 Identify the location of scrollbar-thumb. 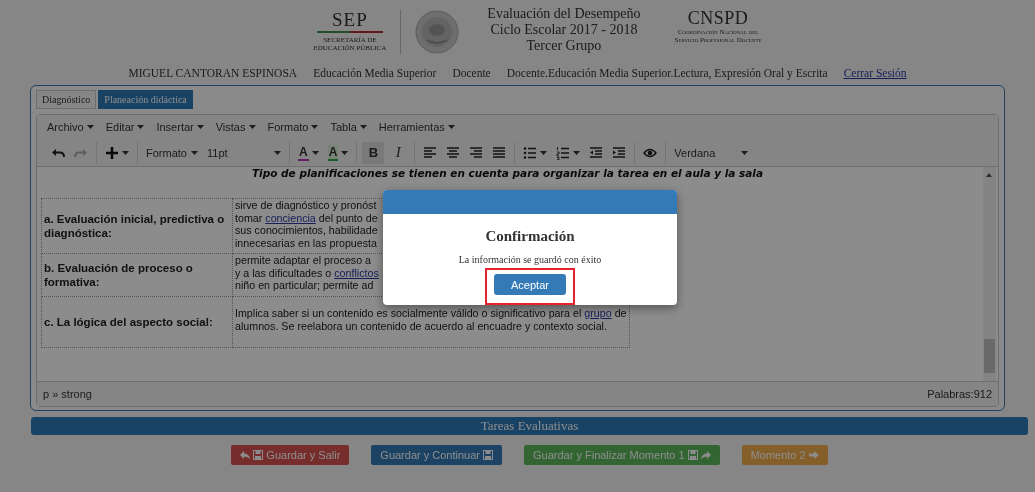
(989, 356).